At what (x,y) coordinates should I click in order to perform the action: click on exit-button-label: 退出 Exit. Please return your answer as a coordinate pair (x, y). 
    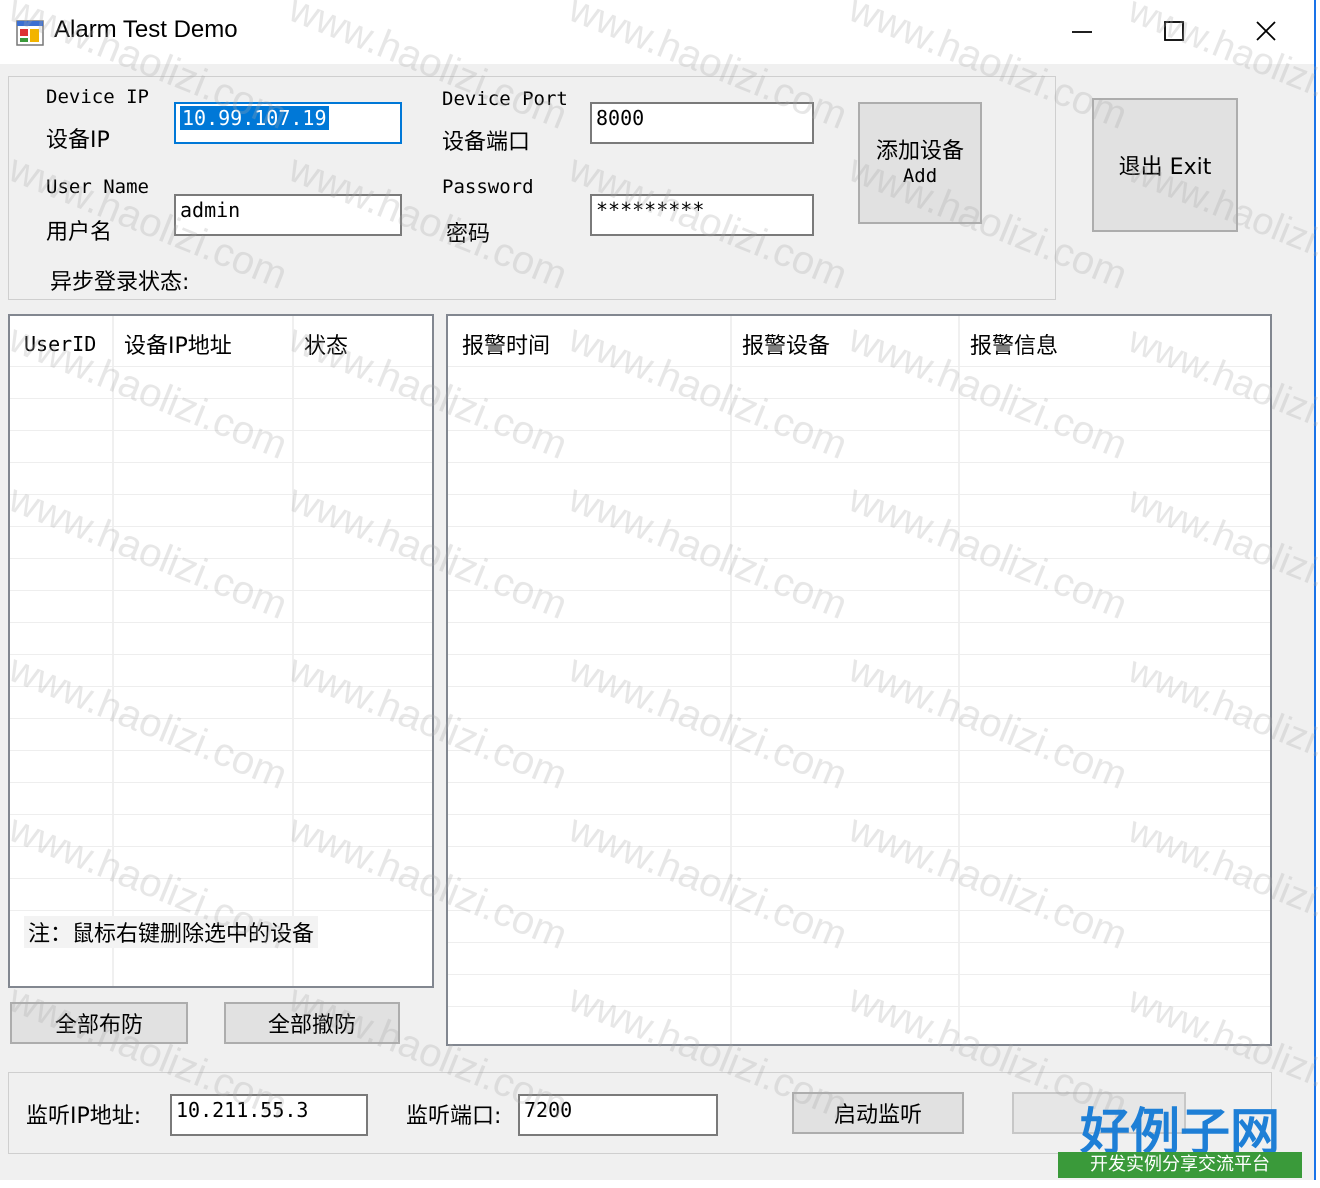
    Looking at the image, I should click on (1165, 167).